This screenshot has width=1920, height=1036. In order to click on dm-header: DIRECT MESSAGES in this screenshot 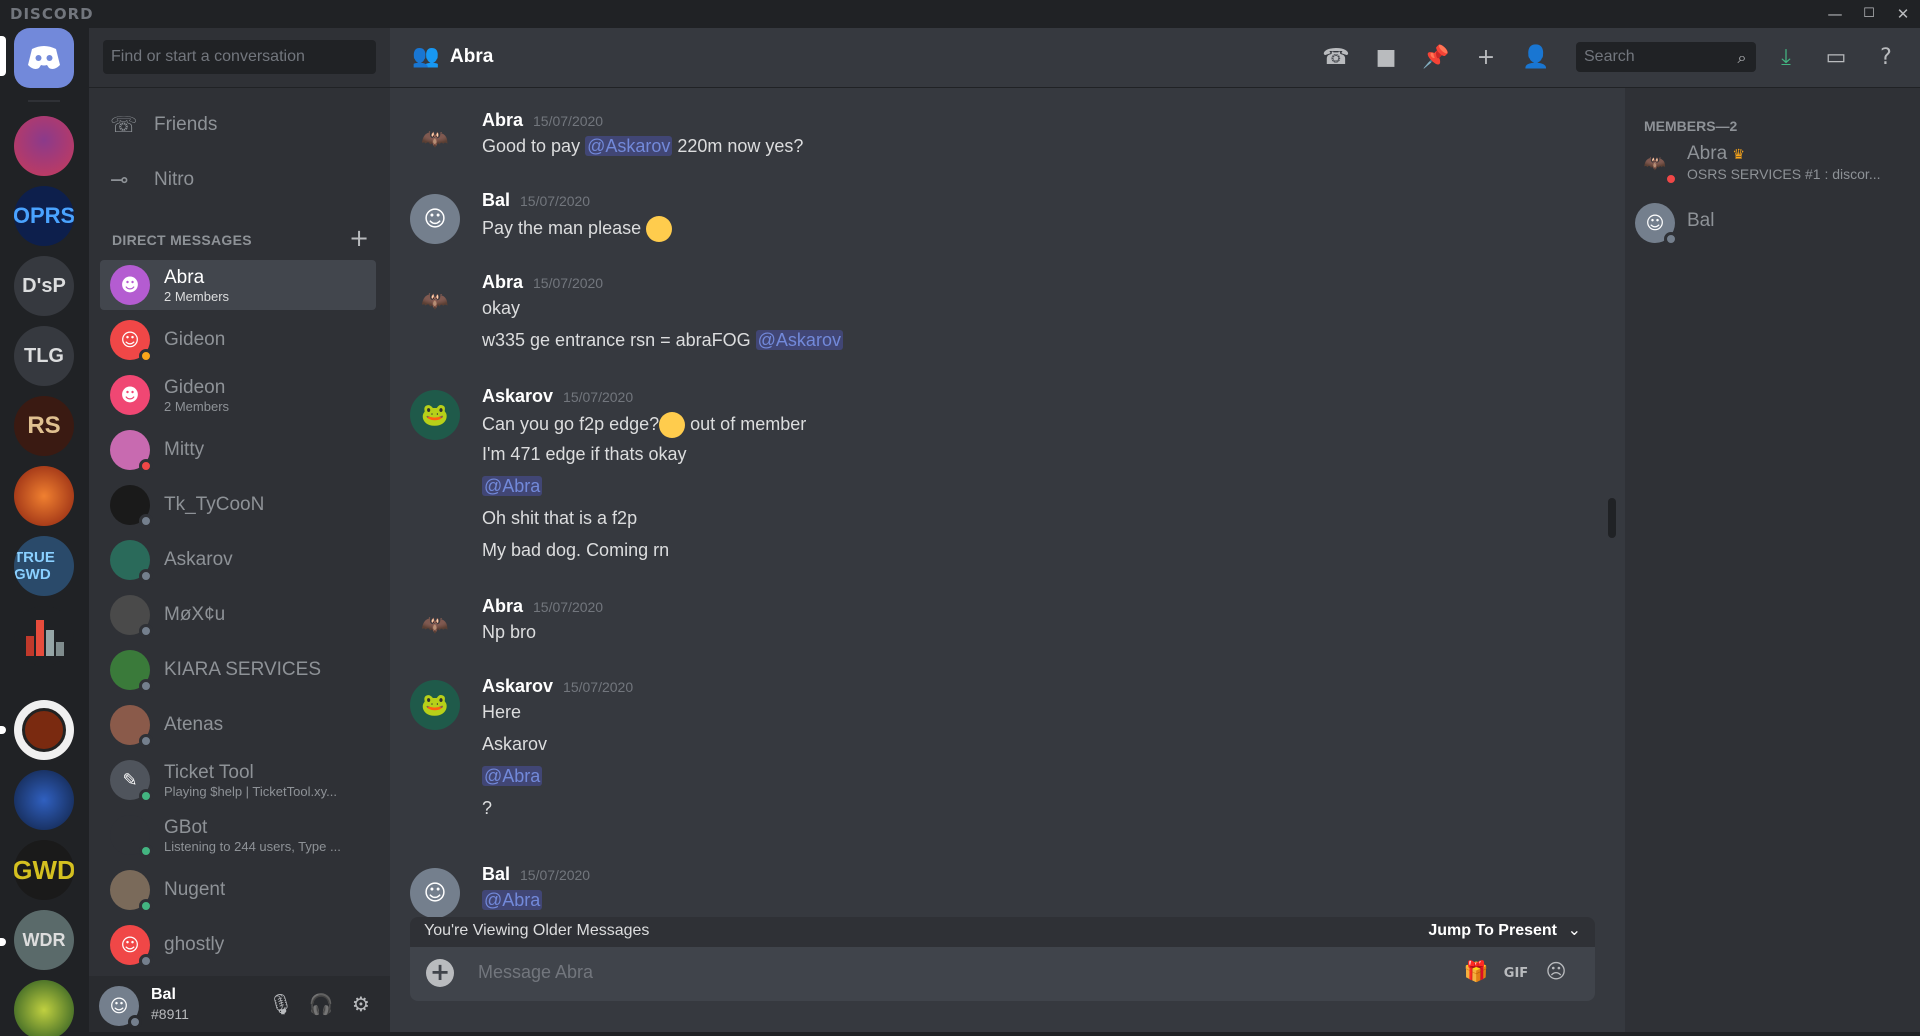, I will do `click(182, 240)`.